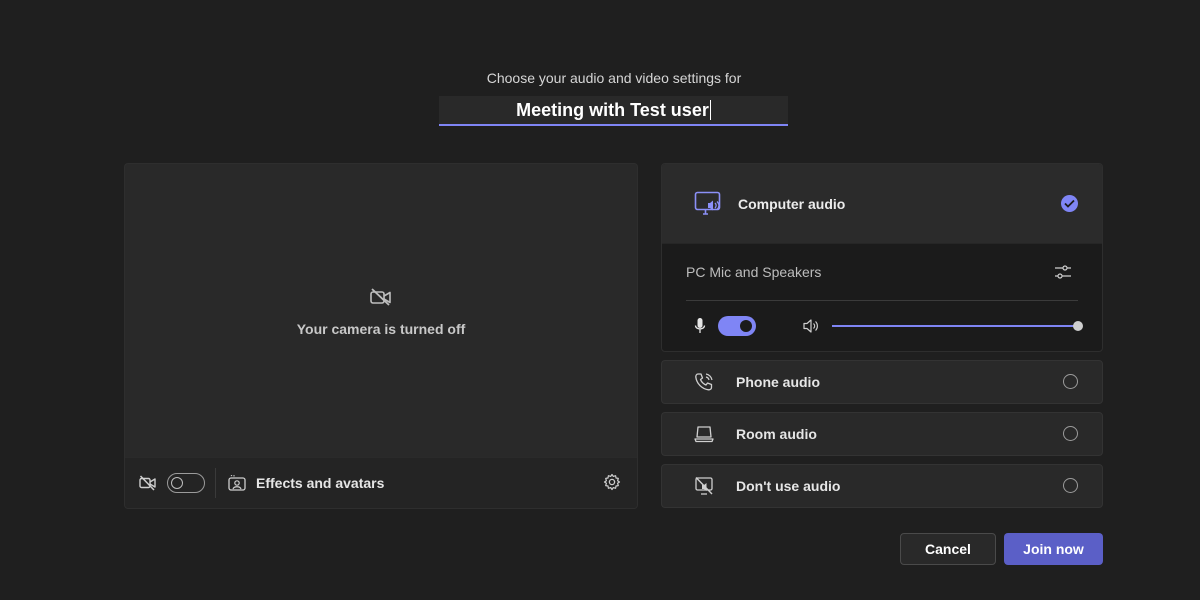 The image size is (1200, 600). I want to click on computer-audio-panel: Computer audio PC Mic and Speakers, so click(882, 257).